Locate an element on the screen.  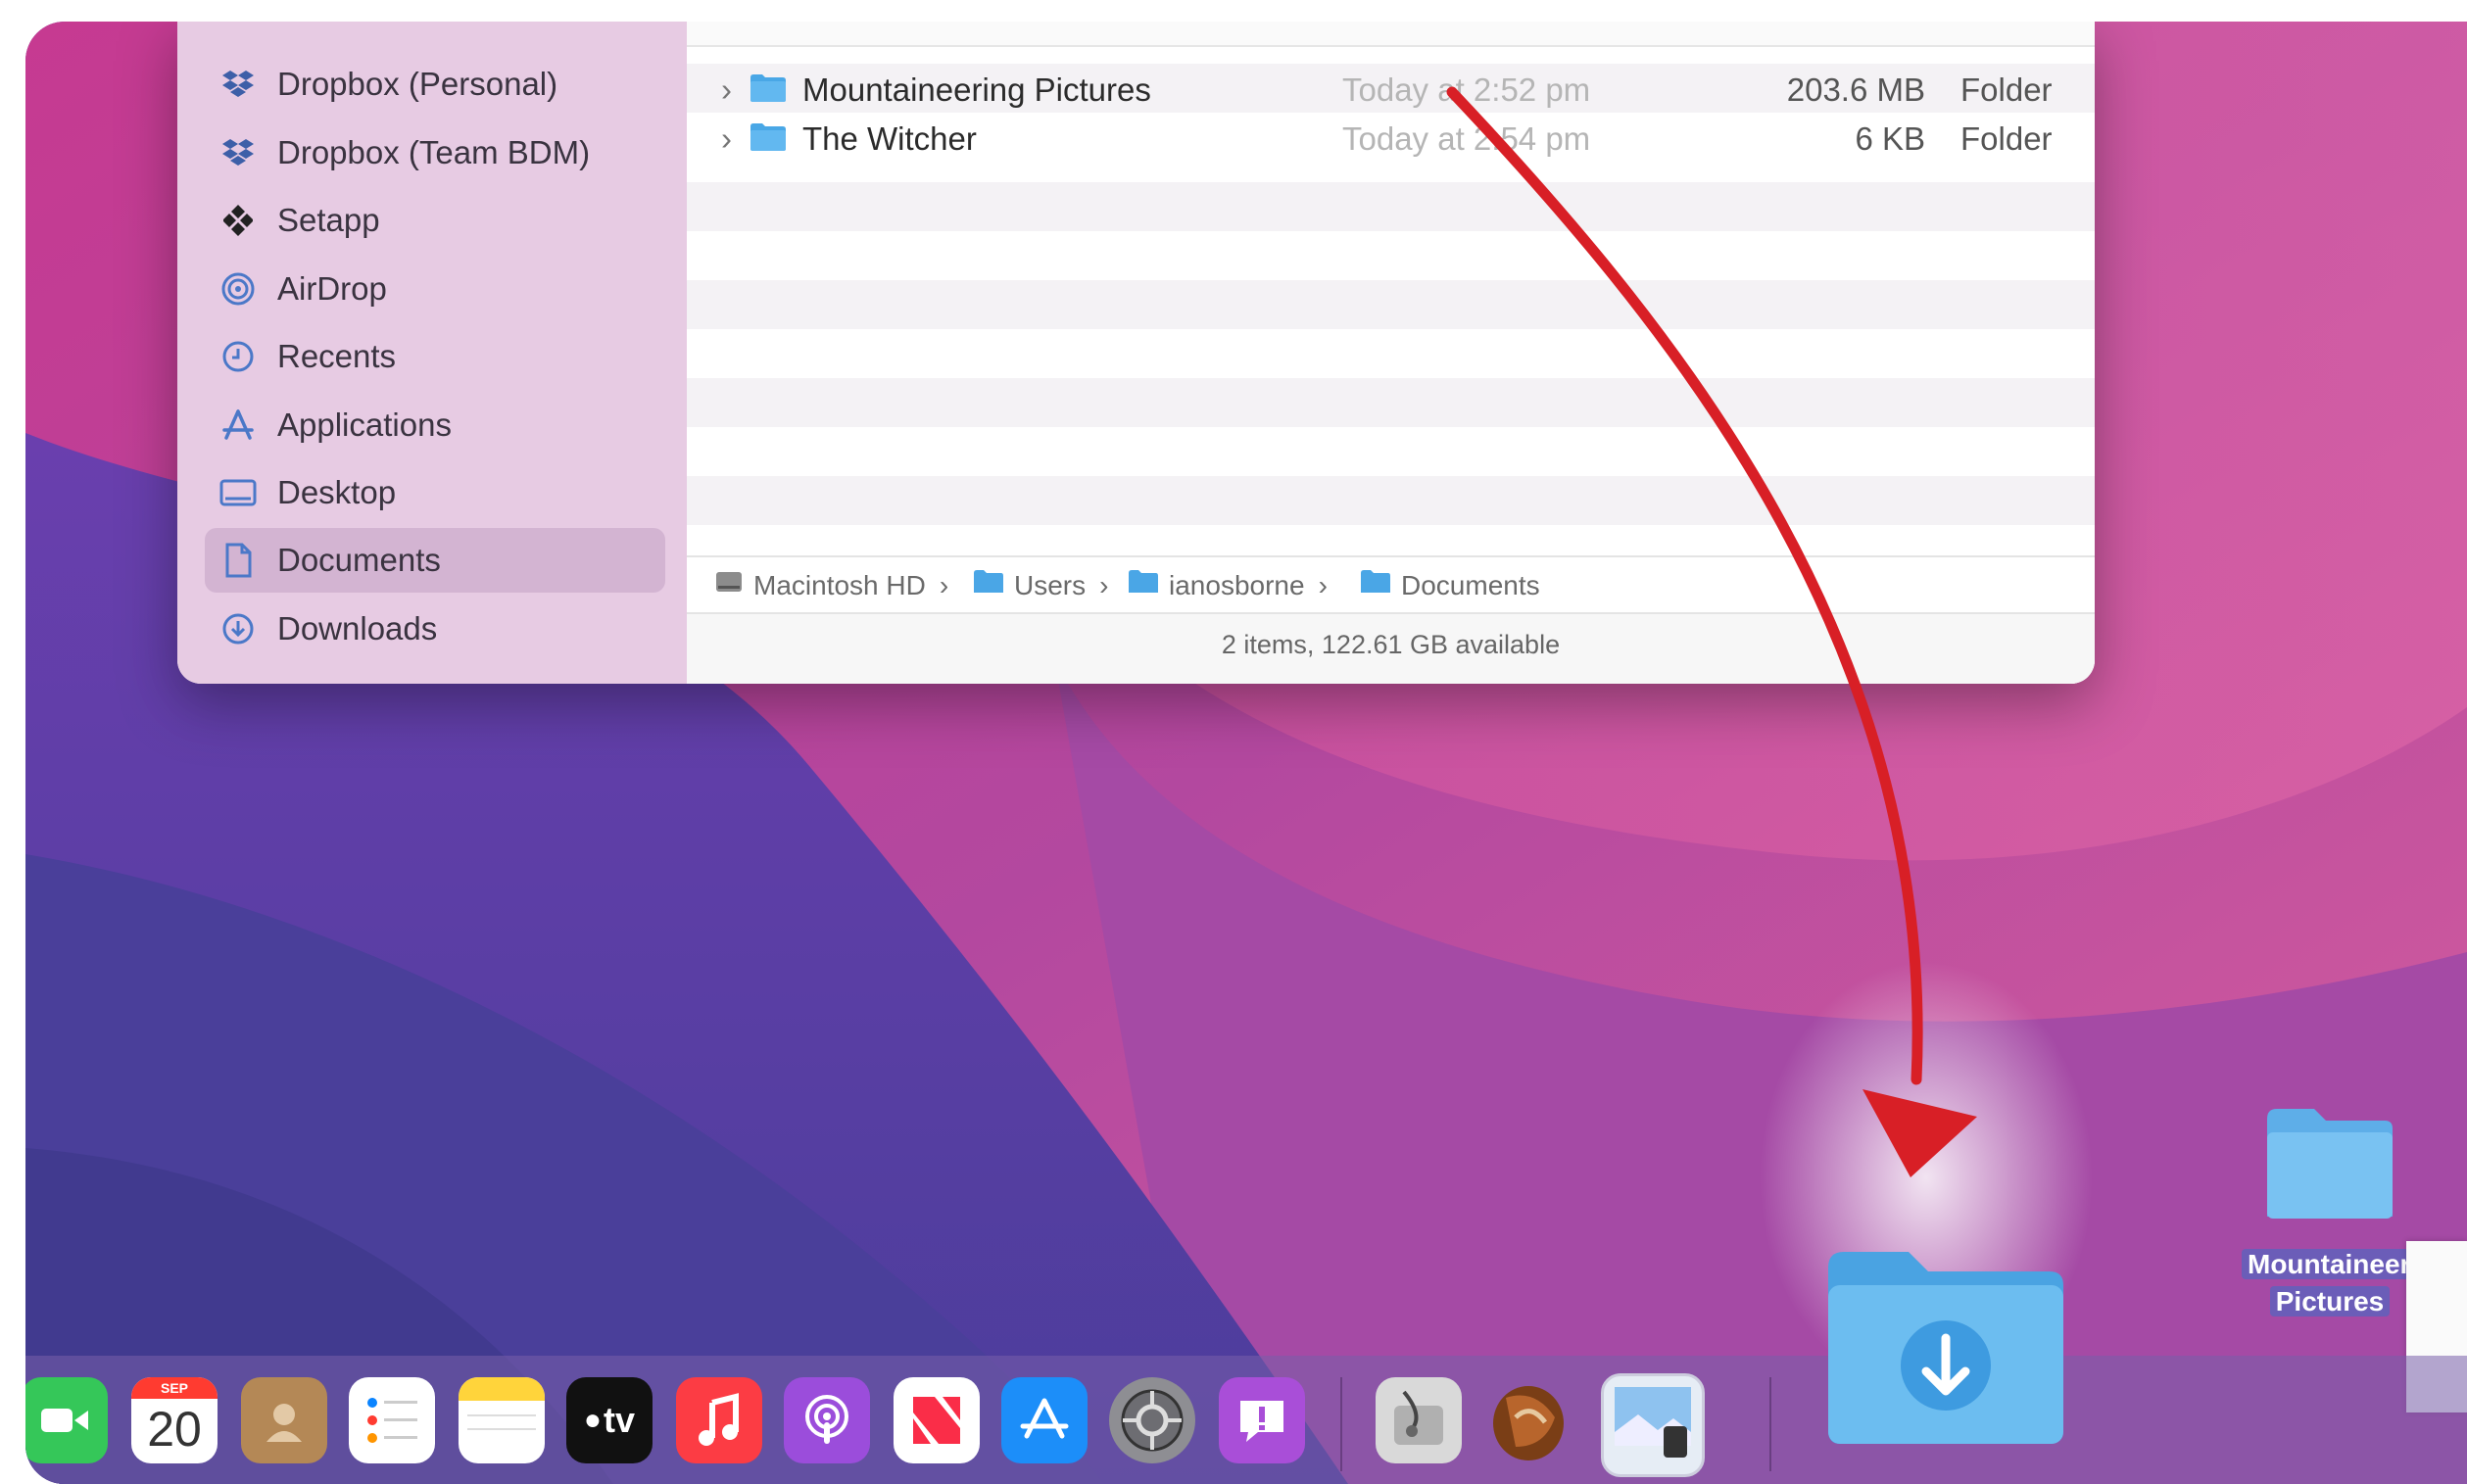
system-preferences-icon is located at coordinates (1152, 1420).